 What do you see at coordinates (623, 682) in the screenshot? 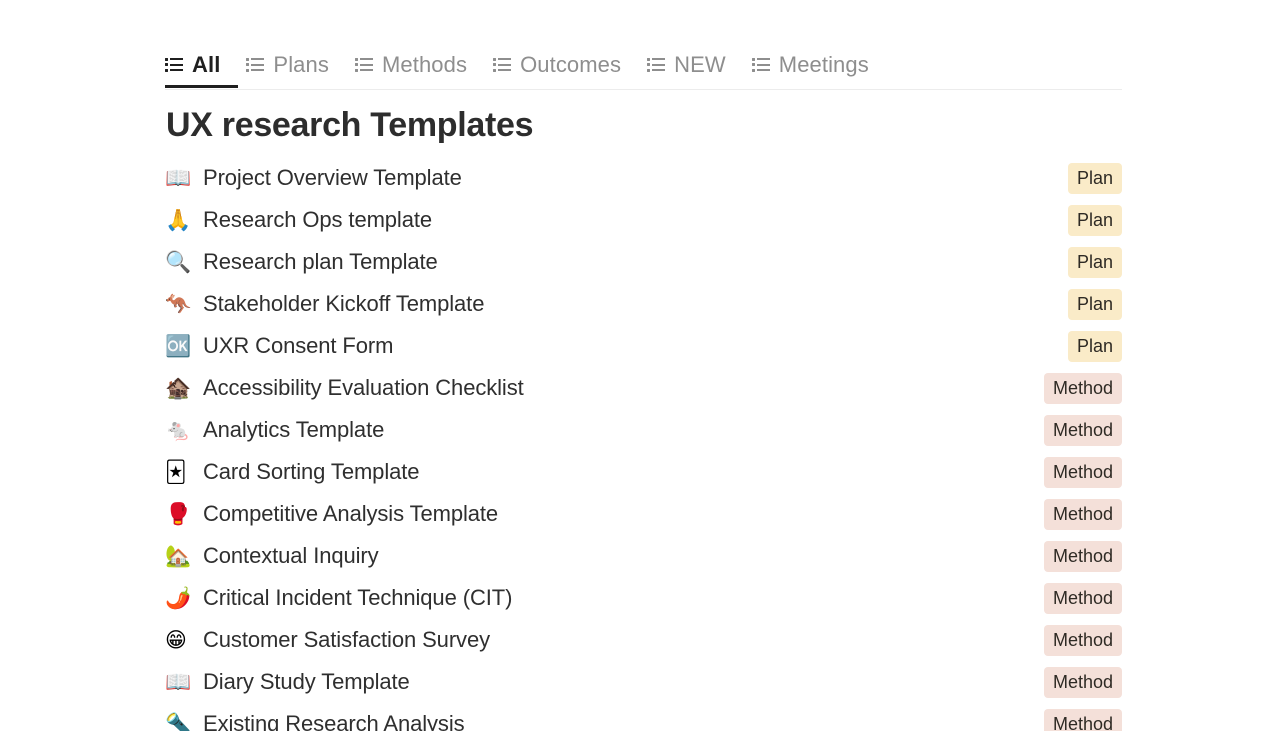
I see `template-title: Diary Study Template` at bounding box center [623, 682].